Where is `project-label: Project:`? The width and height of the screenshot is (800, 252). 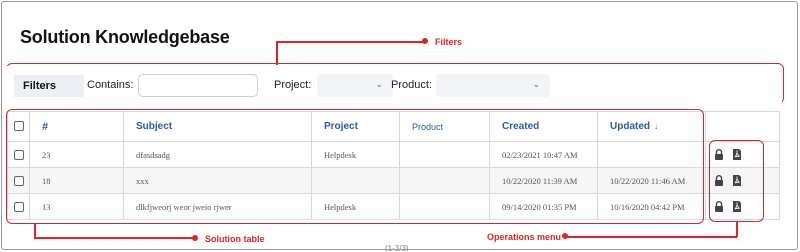
project-label: Project: is located at coordinates (293, 85).